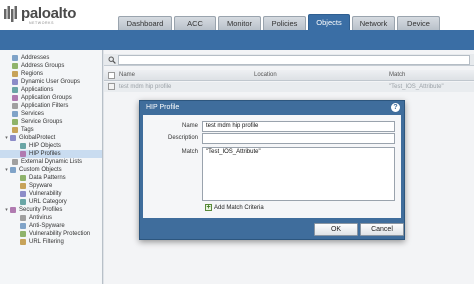 The width and height of the screenshot is (474, 284). I want to click on sidebar-item-application-filters: Application Filters, so click(51, 106).